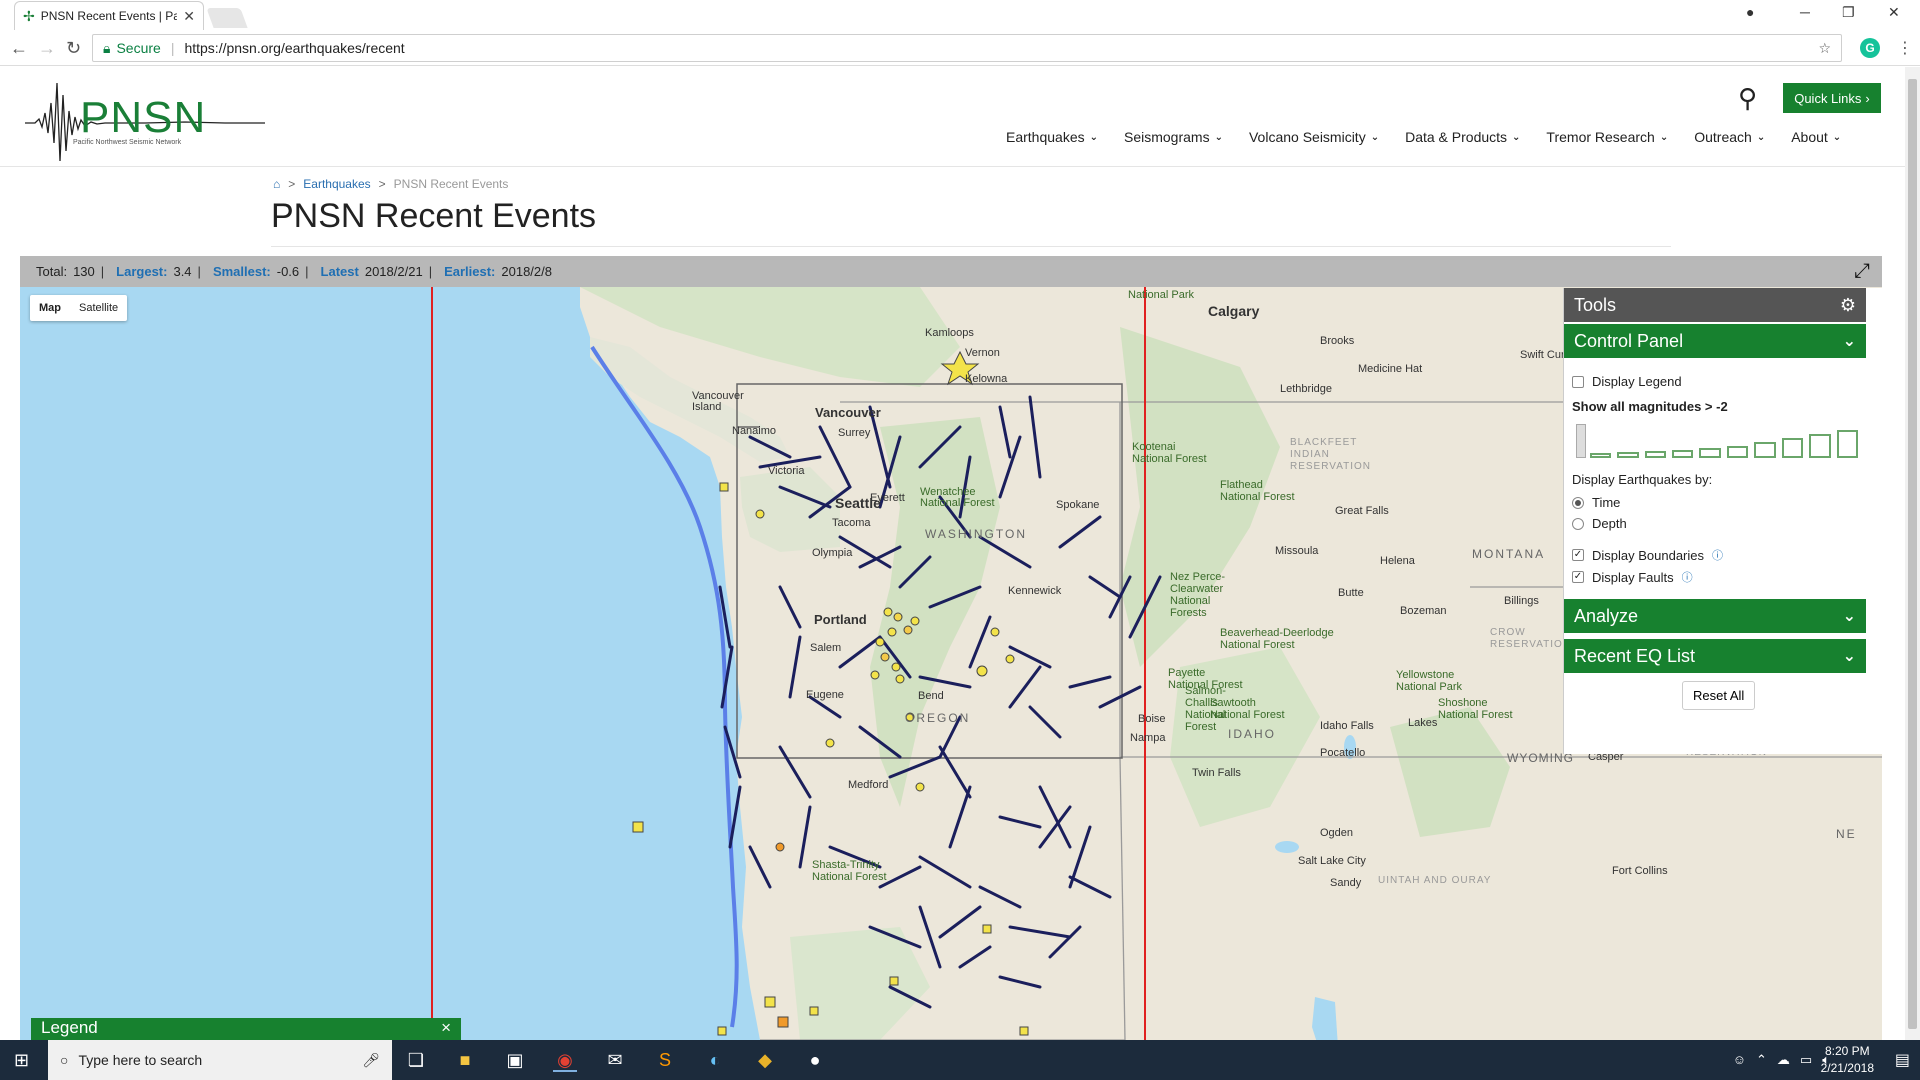  I want to click on action-center-icon: ▤, so click(1902, 1060).